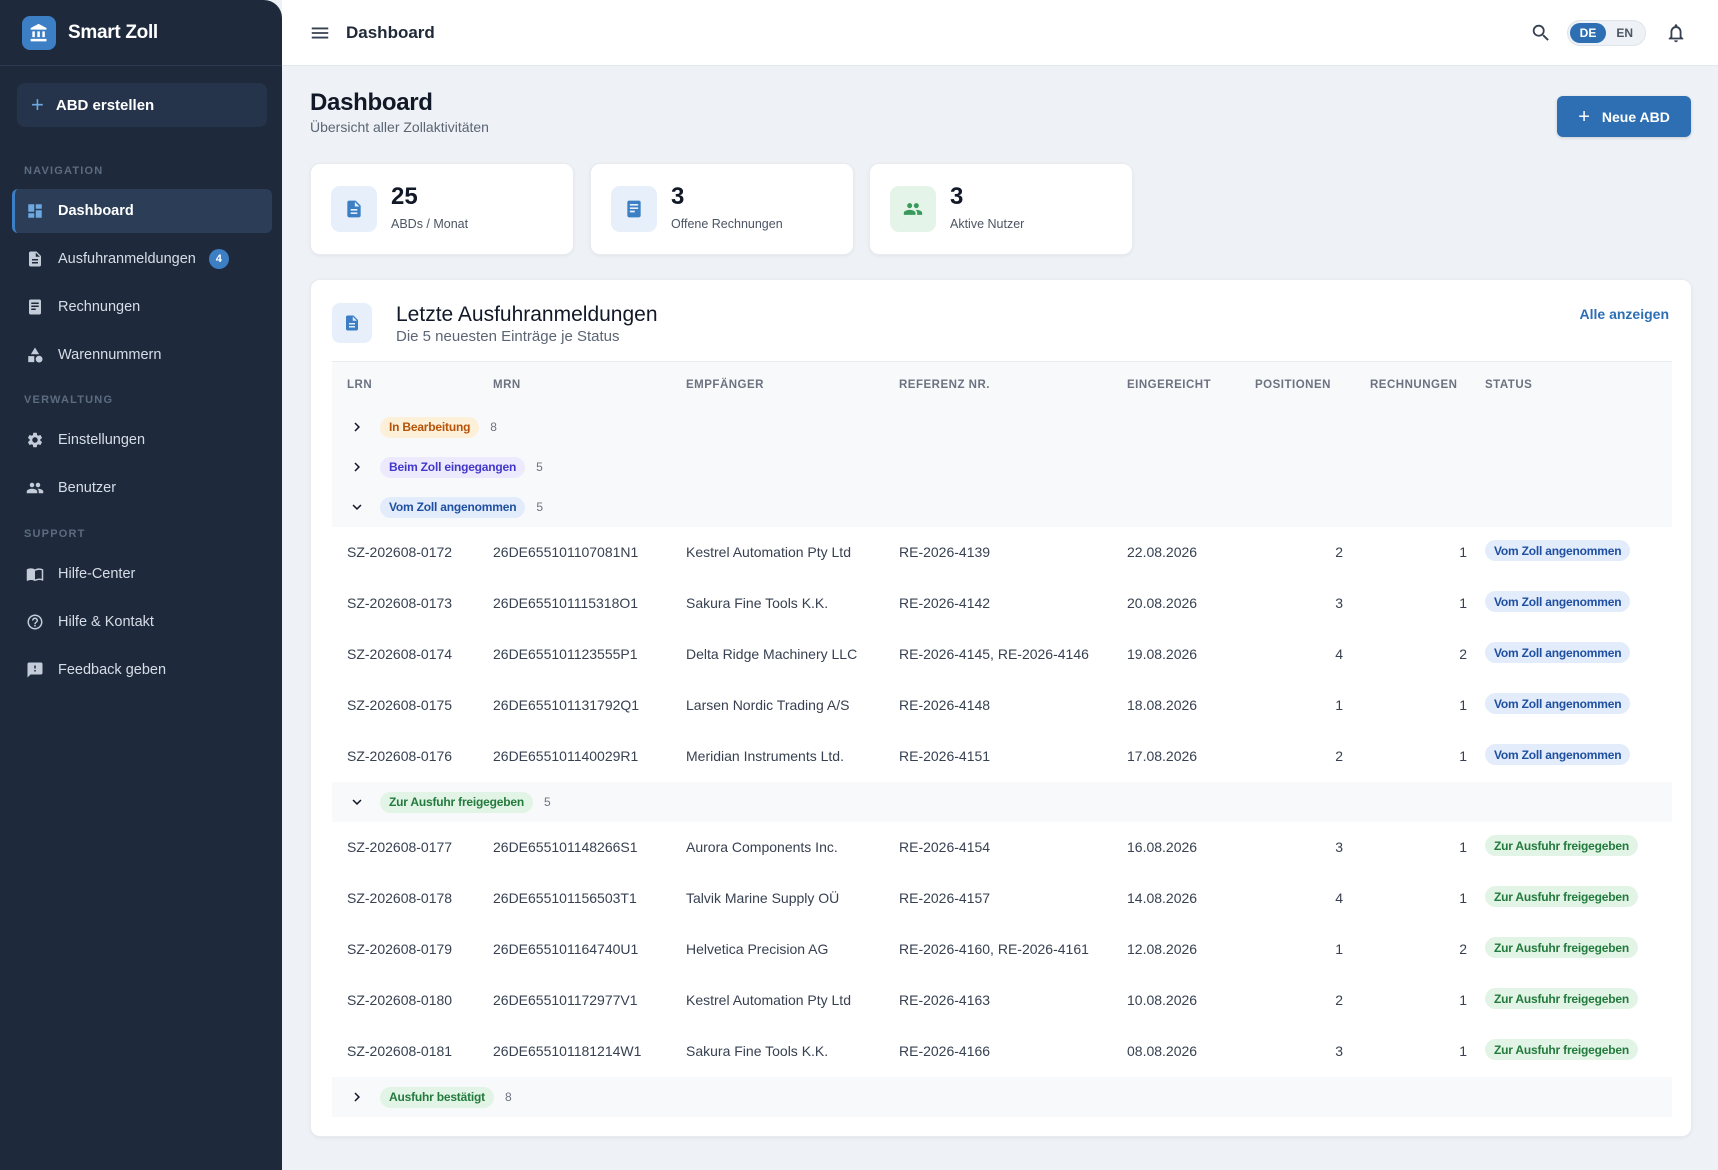 The height and width of the screenshot is (1170, 1718). What do you see at coordinates (371, 102) in the screenshot?
I see `page-title: Dashboard` at bounding box center [371, 102].